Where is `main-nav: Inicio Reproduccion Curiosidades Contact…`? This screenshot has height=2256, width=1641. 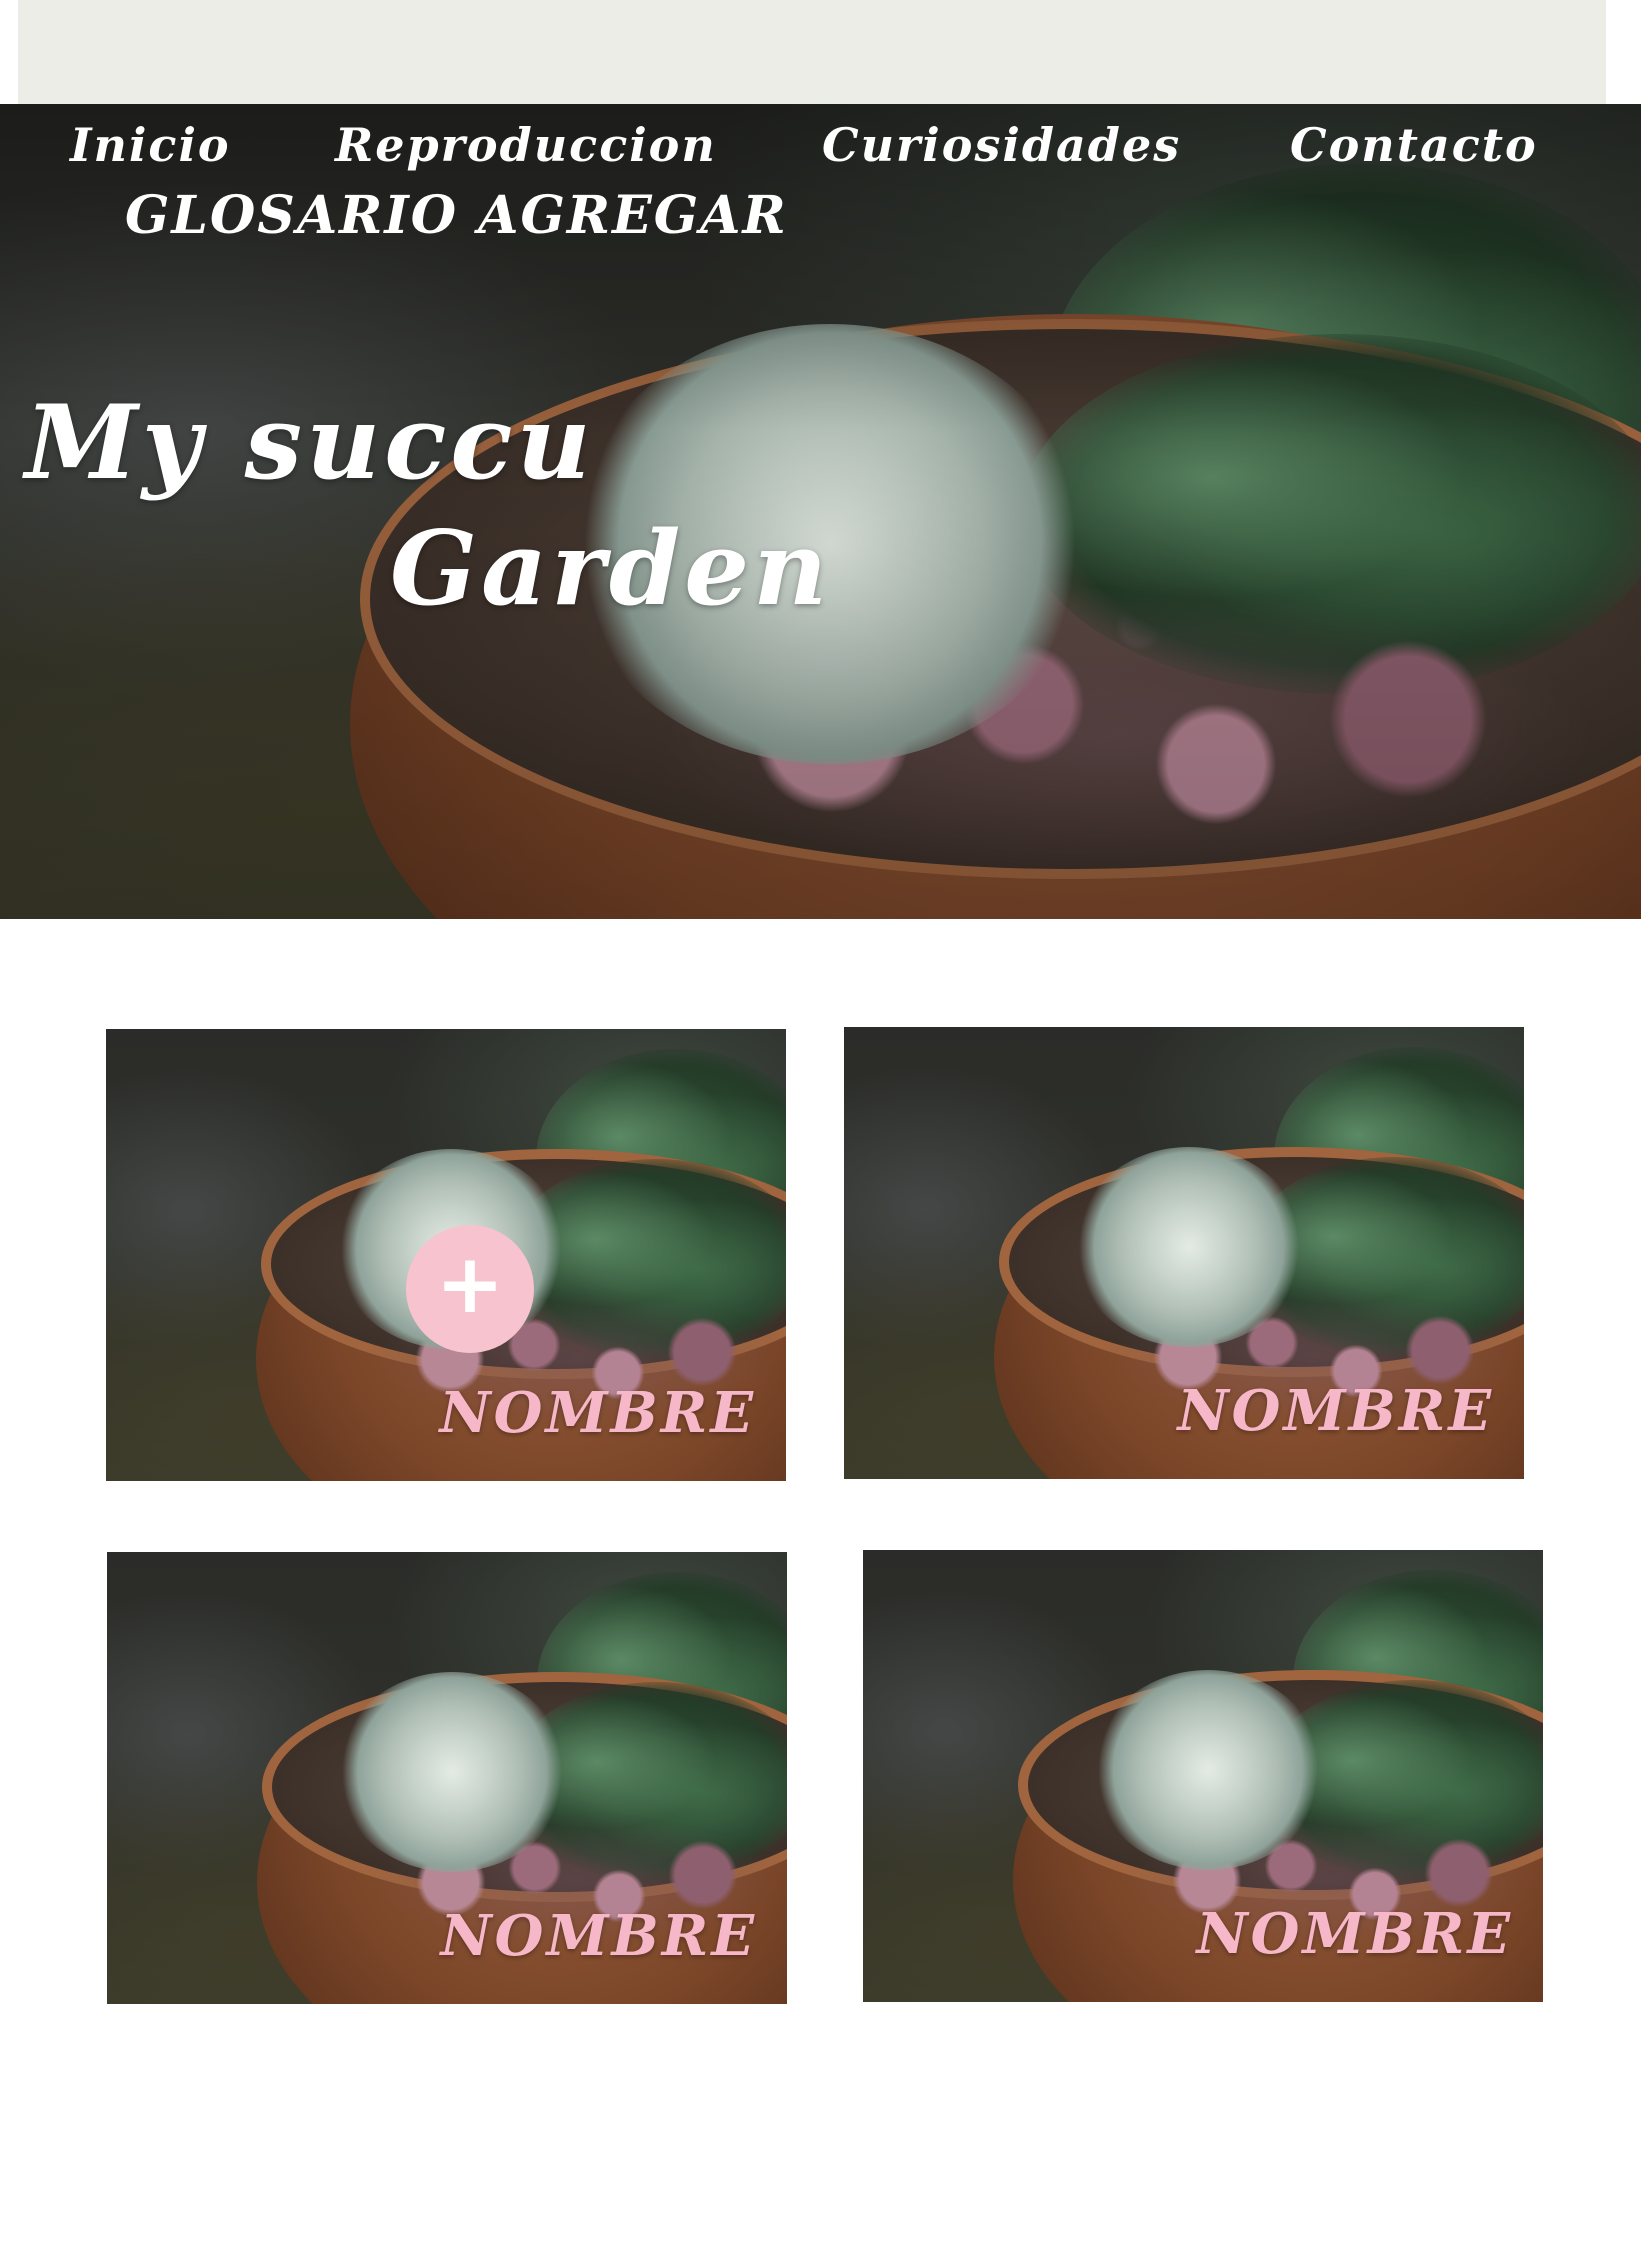 main-nav: Inicio Reproduccion Curiosidades Contact… is located at coordinates (820, 192).